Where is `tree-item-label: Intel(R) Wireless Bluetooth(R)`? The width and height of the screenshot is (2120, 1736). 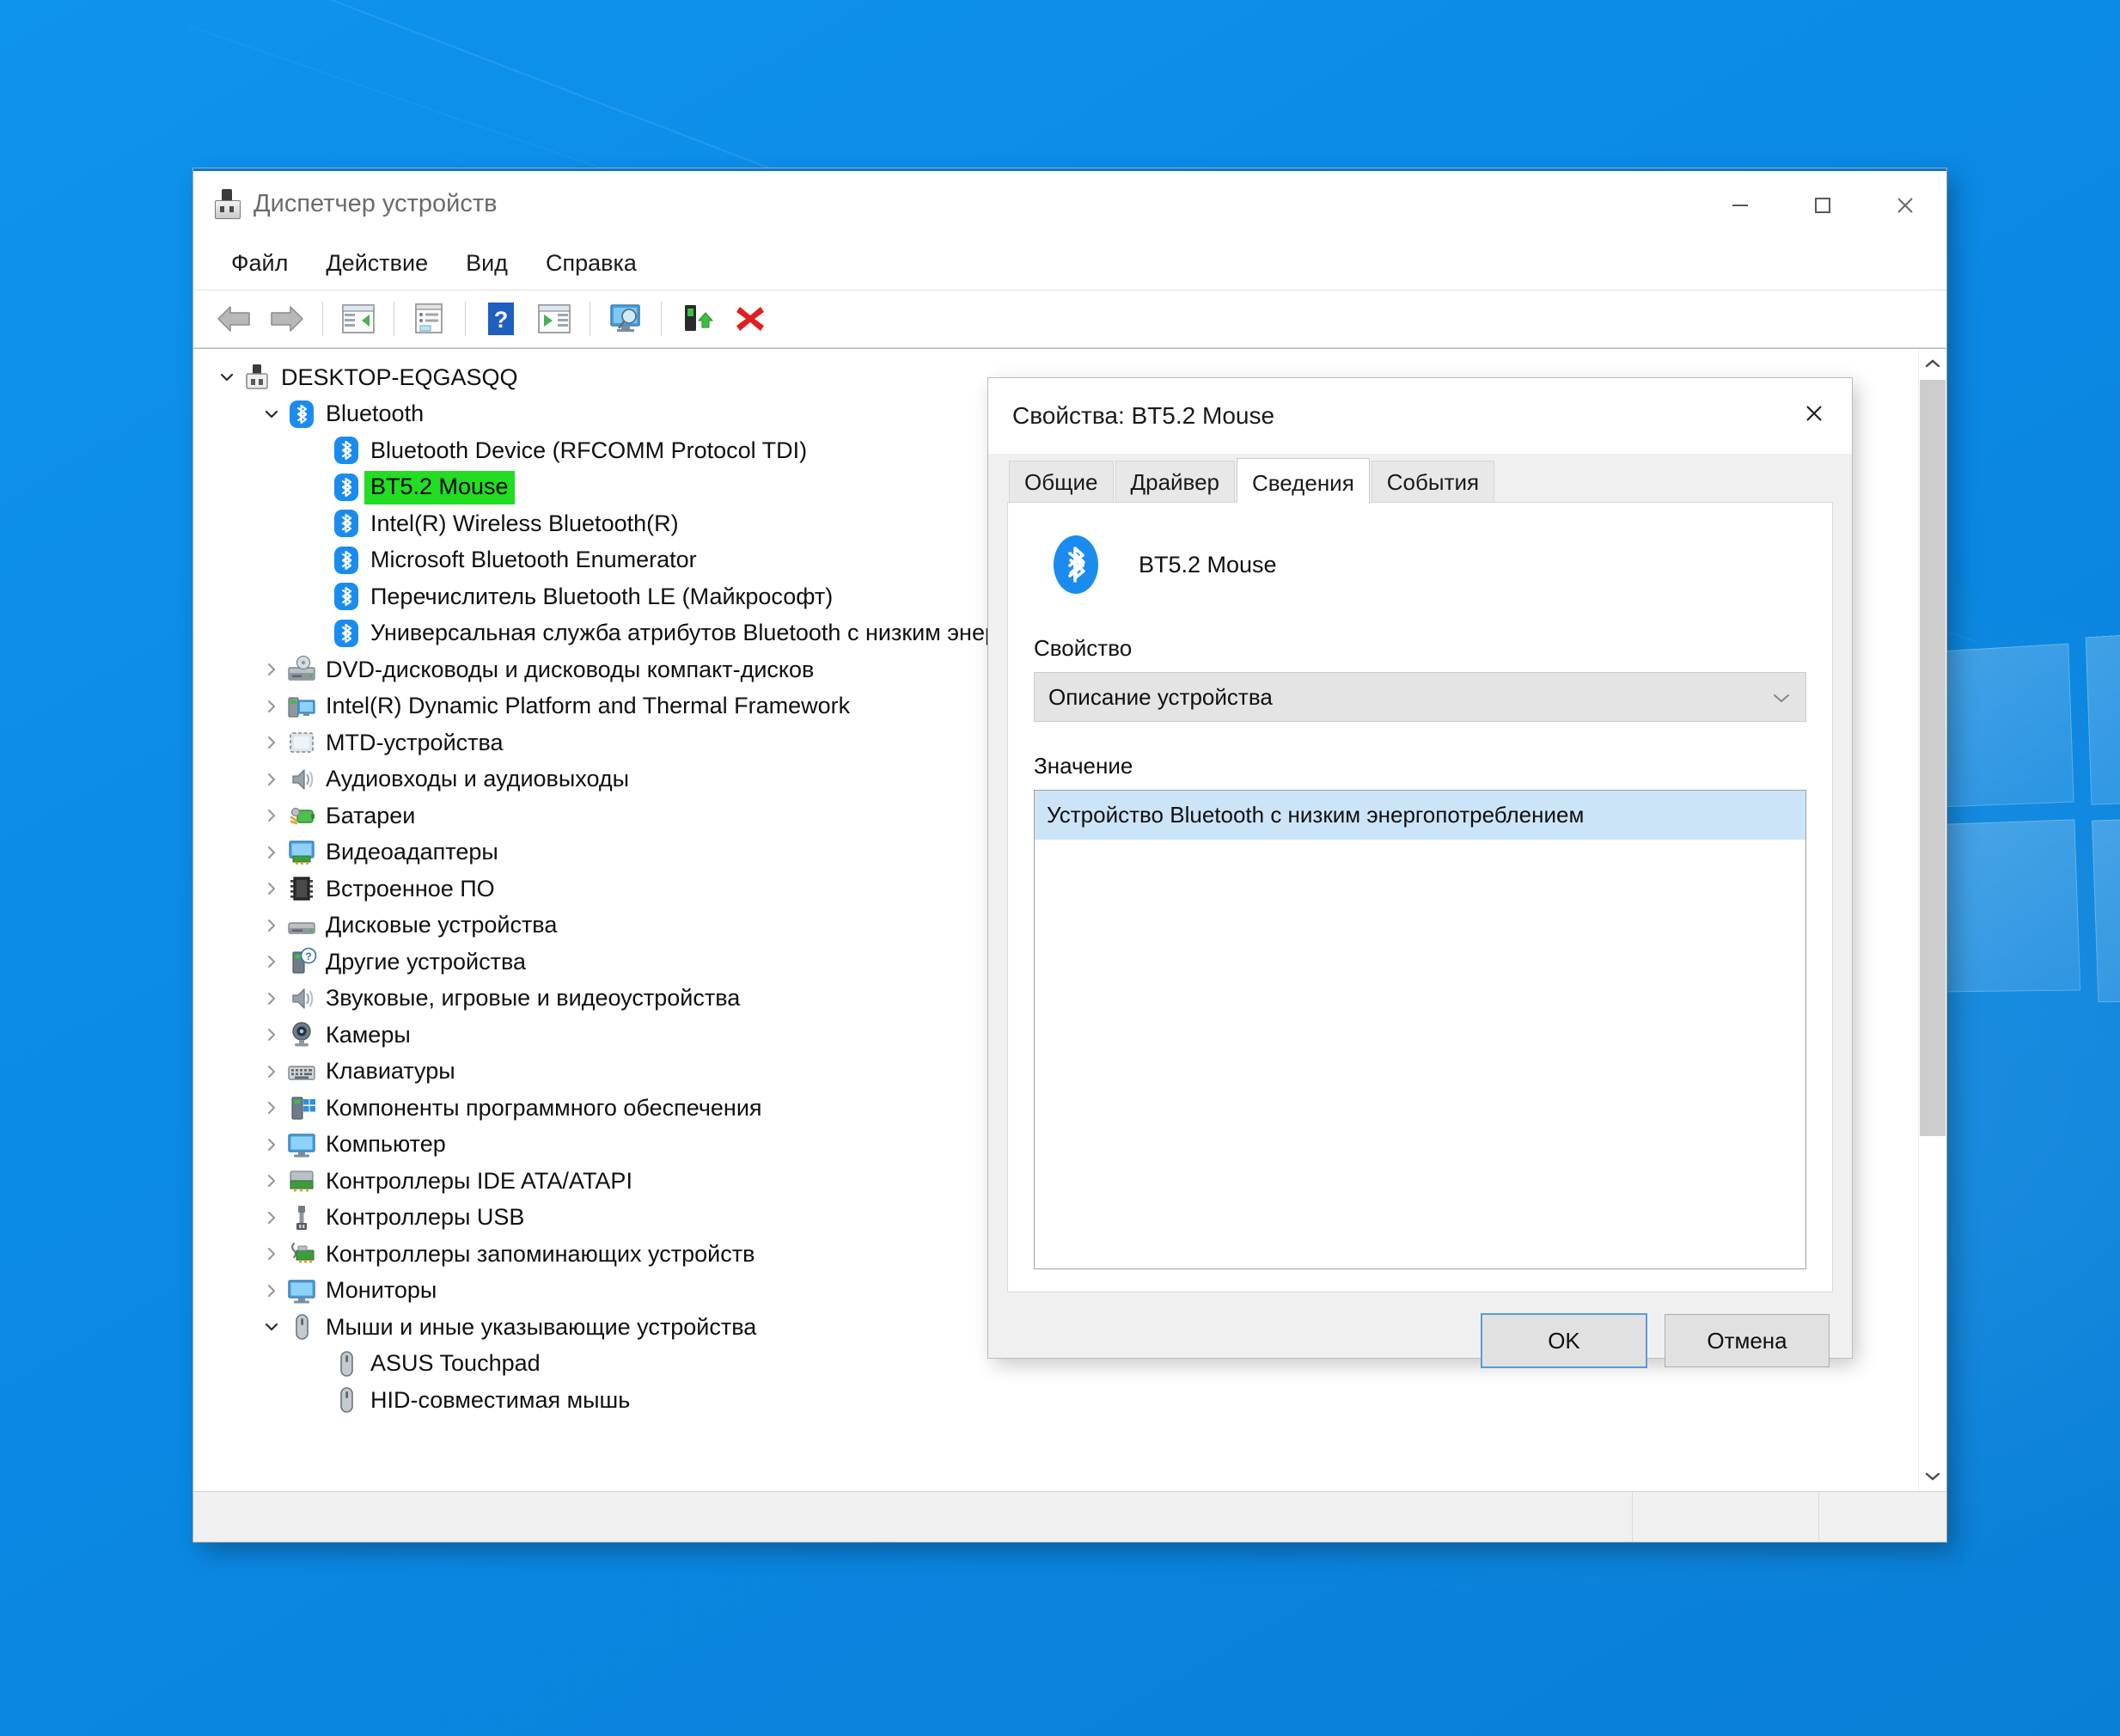
tree-item-label: Intel(R) Wireless Bluetooth(R) is located at coordinates (524, 523).